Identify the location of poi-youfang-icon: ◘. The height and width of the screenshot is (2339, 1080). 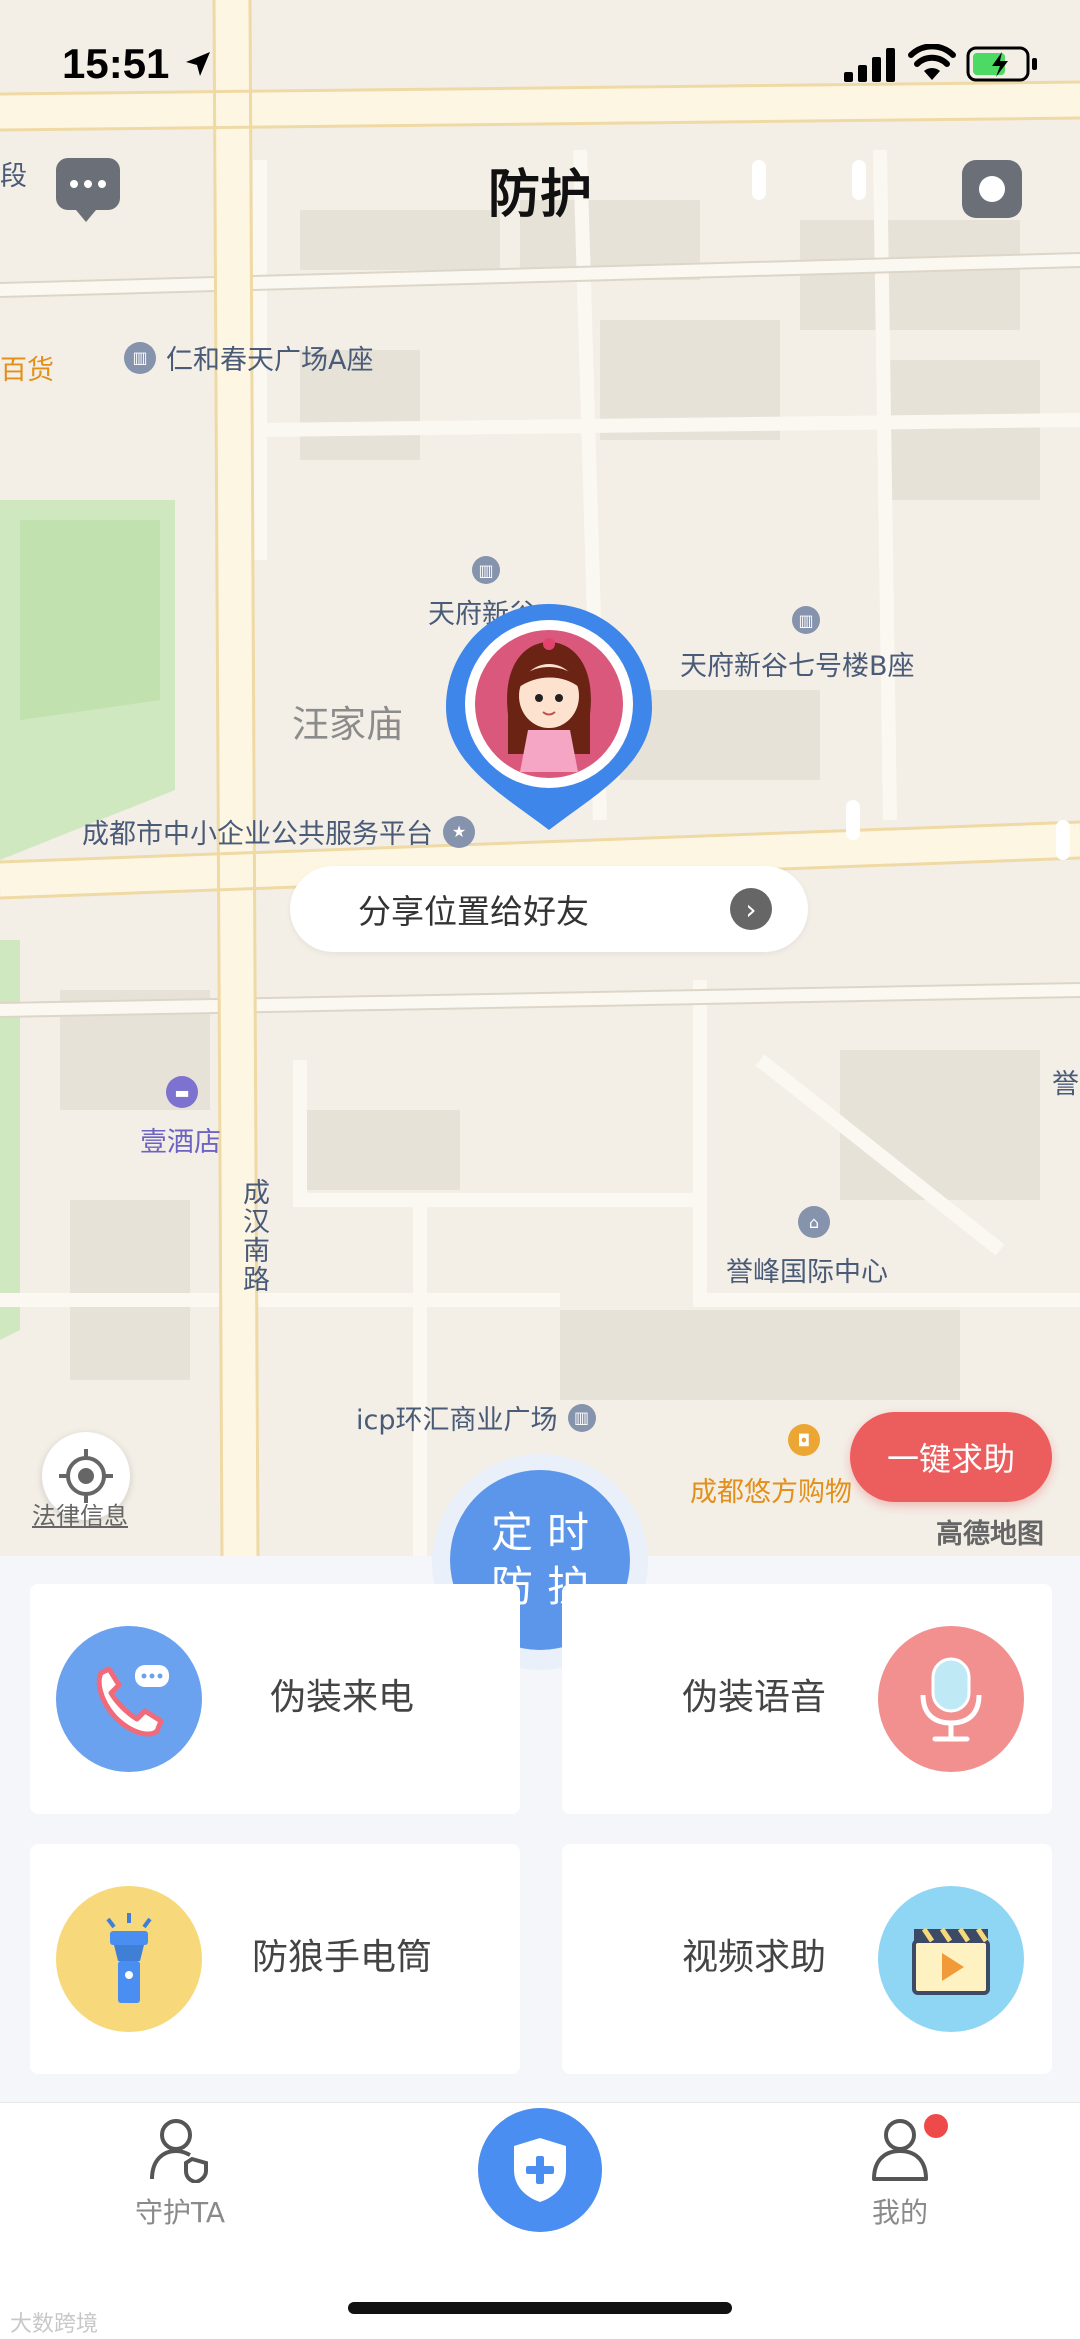
(804, 1440).